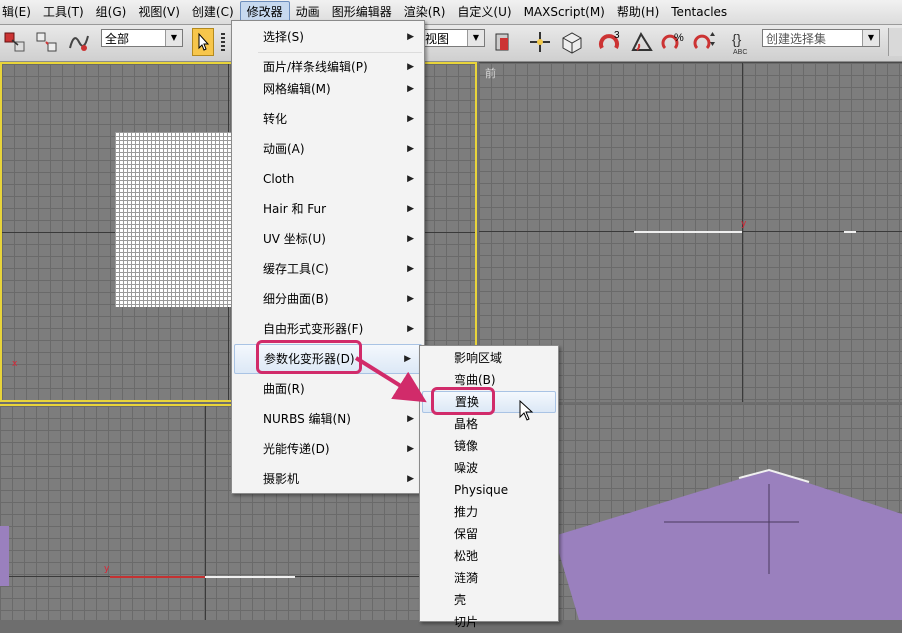  What do you see at coordinates (526, 410) in the screenshot?
I see `mouse-cursor-icon` at bounding box center [526, 410].